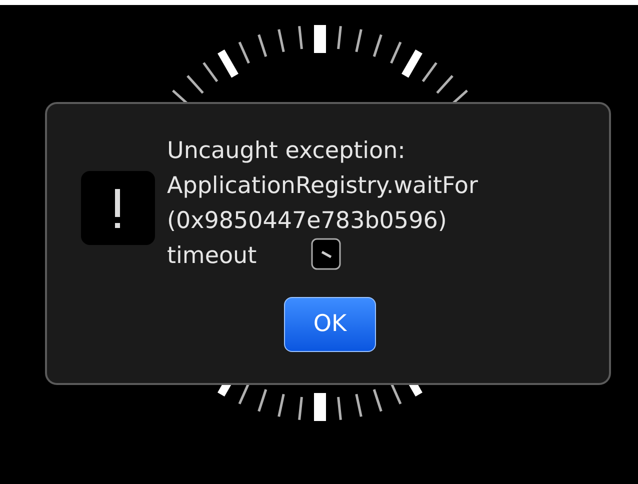  I want to click on error-message-line: (0x9850447e783b0596), so click(307, 221).